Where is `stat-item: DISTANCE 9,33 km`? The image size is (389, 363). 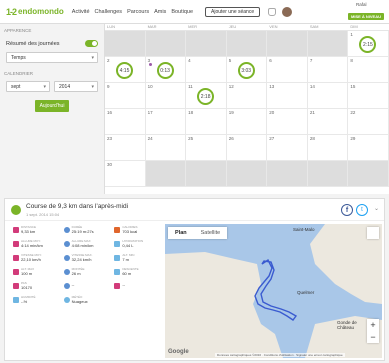
stat-item: DISTANCE 9,33 km is located at coordinates (38, 231).